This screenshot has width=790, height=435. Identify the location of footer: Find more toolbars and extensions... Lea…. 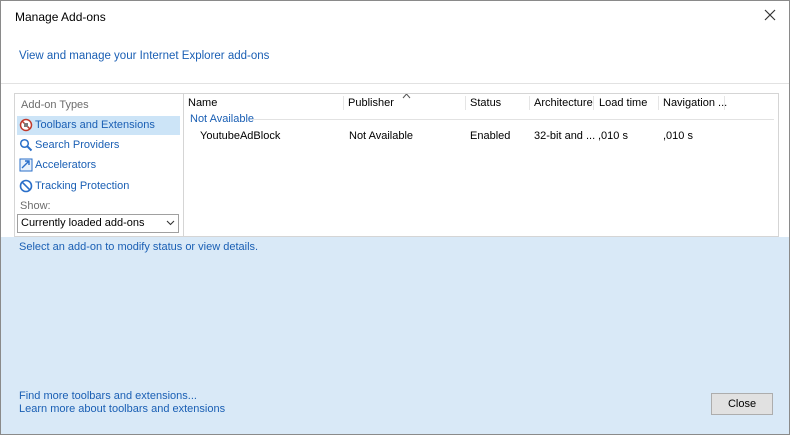
(395, 408).